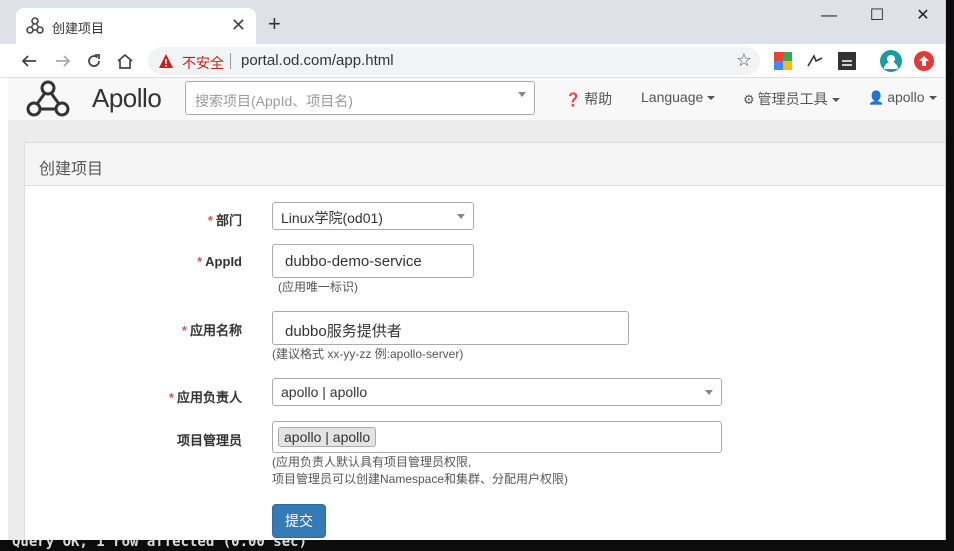  I want to click on panel-heading: 创建项目, so click(485, 164).